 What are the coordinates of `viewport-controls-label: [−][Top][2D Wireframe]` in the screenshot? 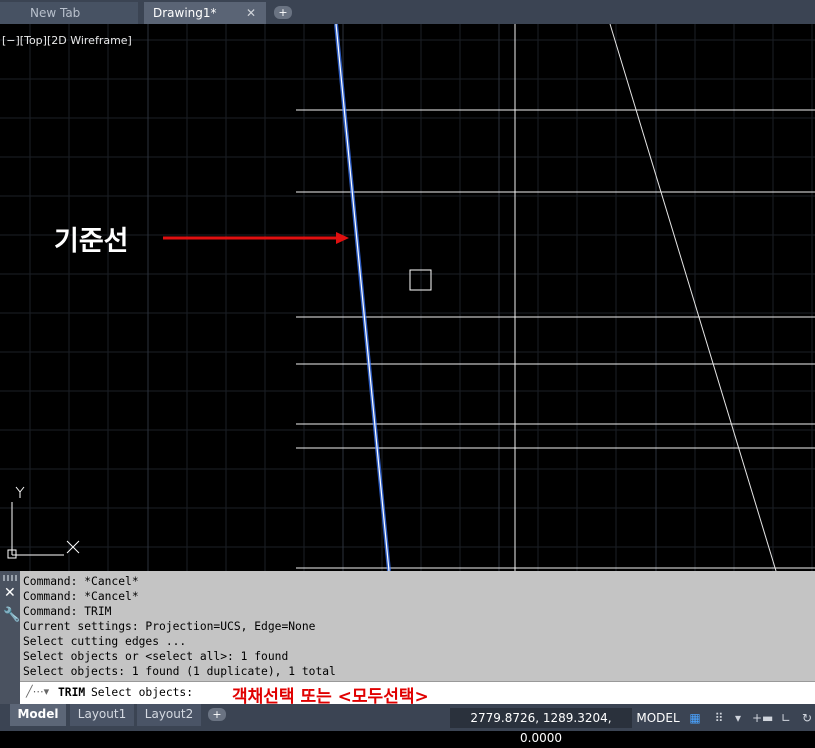 It's located at (67, 40).